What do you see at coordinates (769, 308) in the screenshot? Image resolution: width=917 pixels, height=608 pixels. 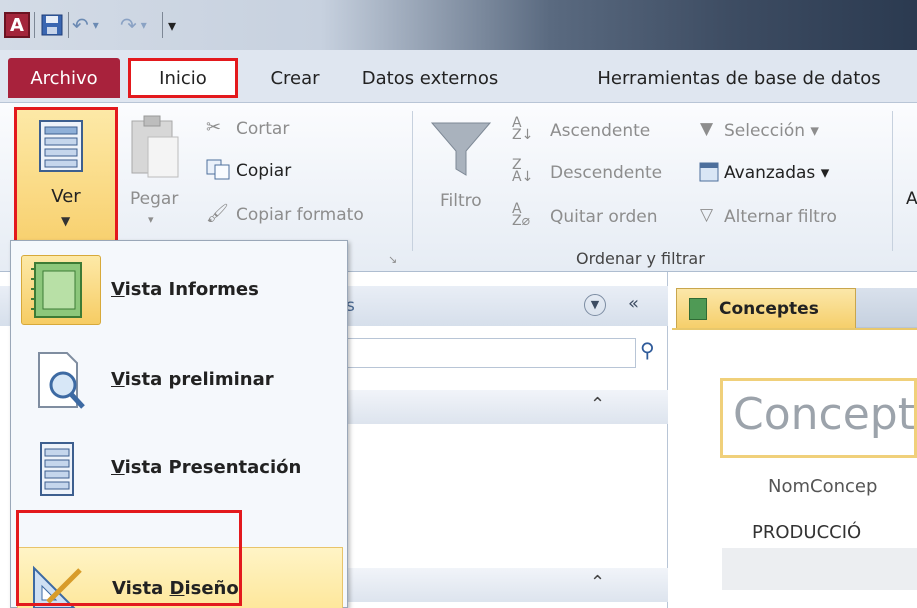 I see `doc-tab-label: Conceptes` at bounding box center [769, 308].